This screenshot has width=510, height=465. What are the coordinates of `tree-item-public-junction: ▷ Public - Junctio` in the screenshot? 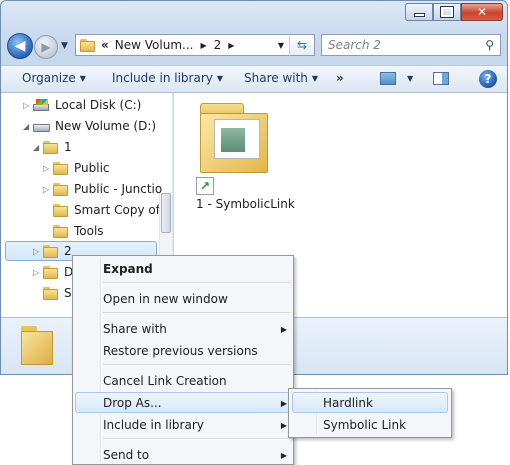 It's located at (102, 189).